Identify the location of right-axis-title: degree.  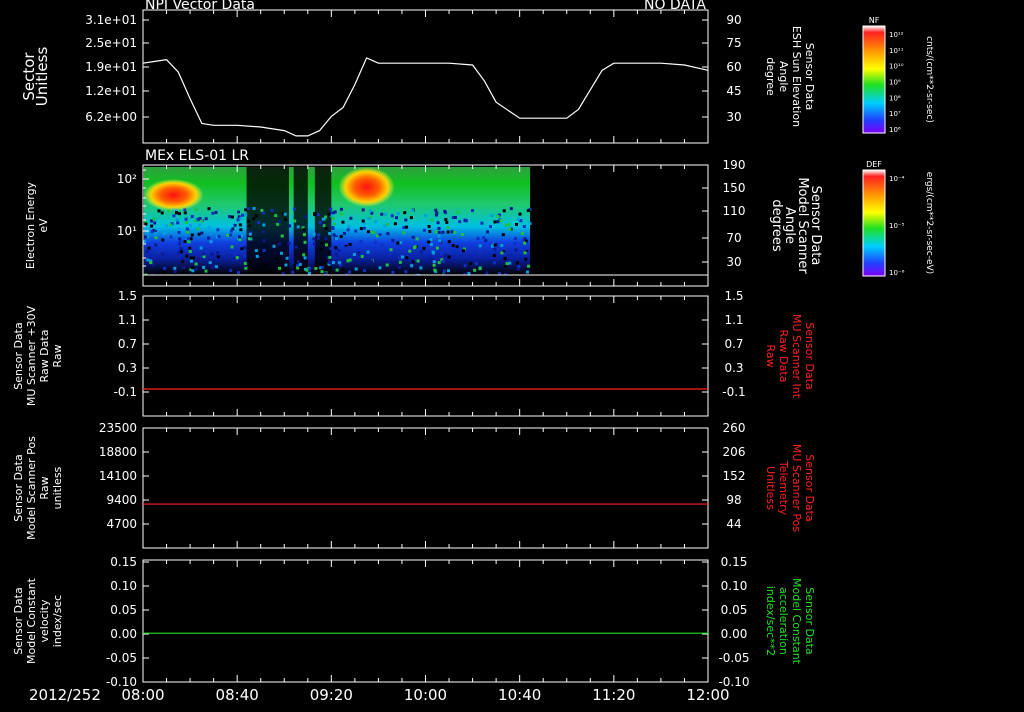
(770, 76).